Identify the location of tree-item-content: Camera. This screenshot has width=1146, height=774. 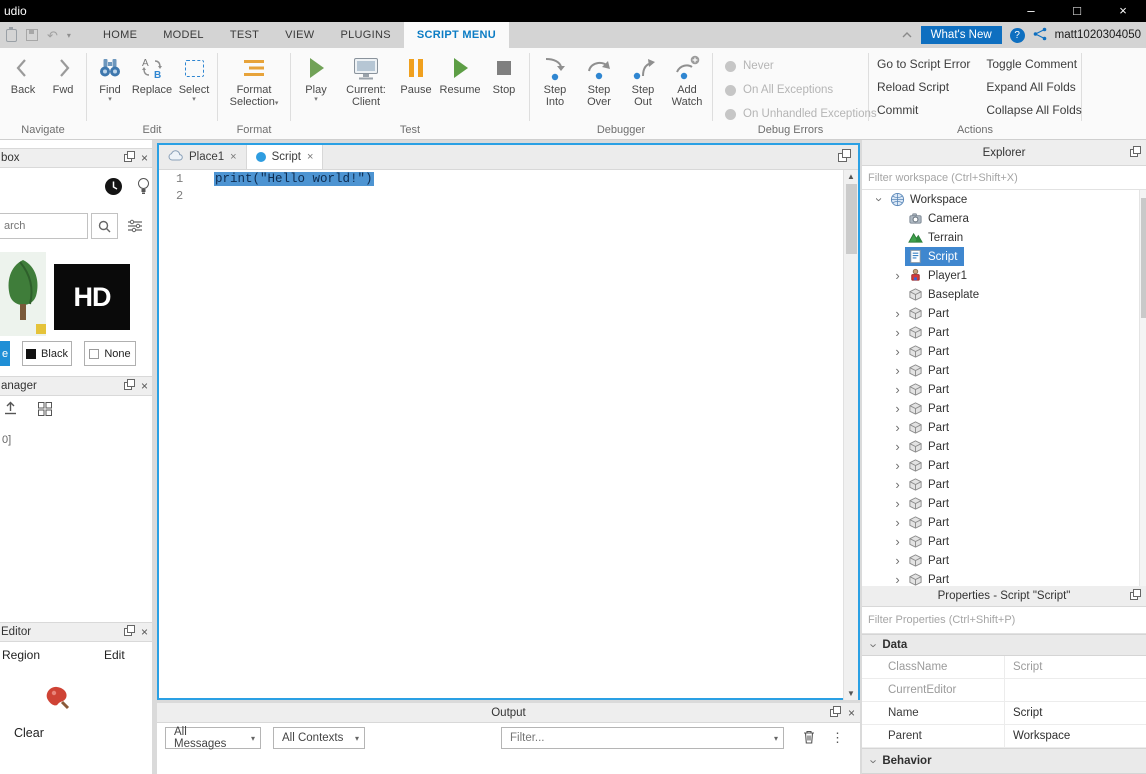
(940, 218).